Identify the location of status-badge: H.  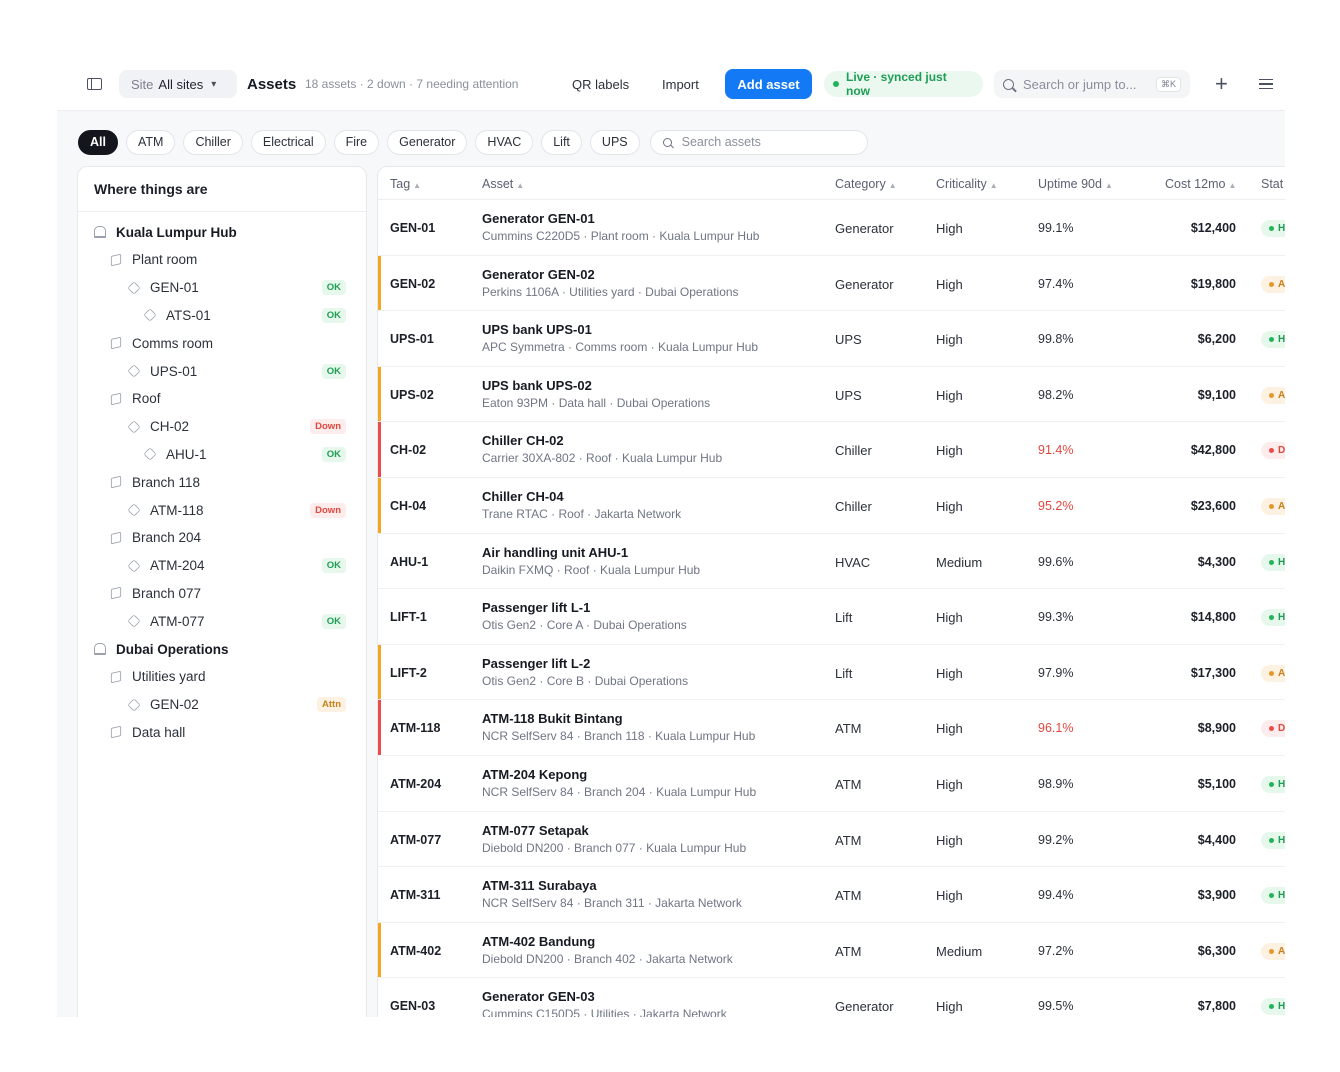
(1273, 340).